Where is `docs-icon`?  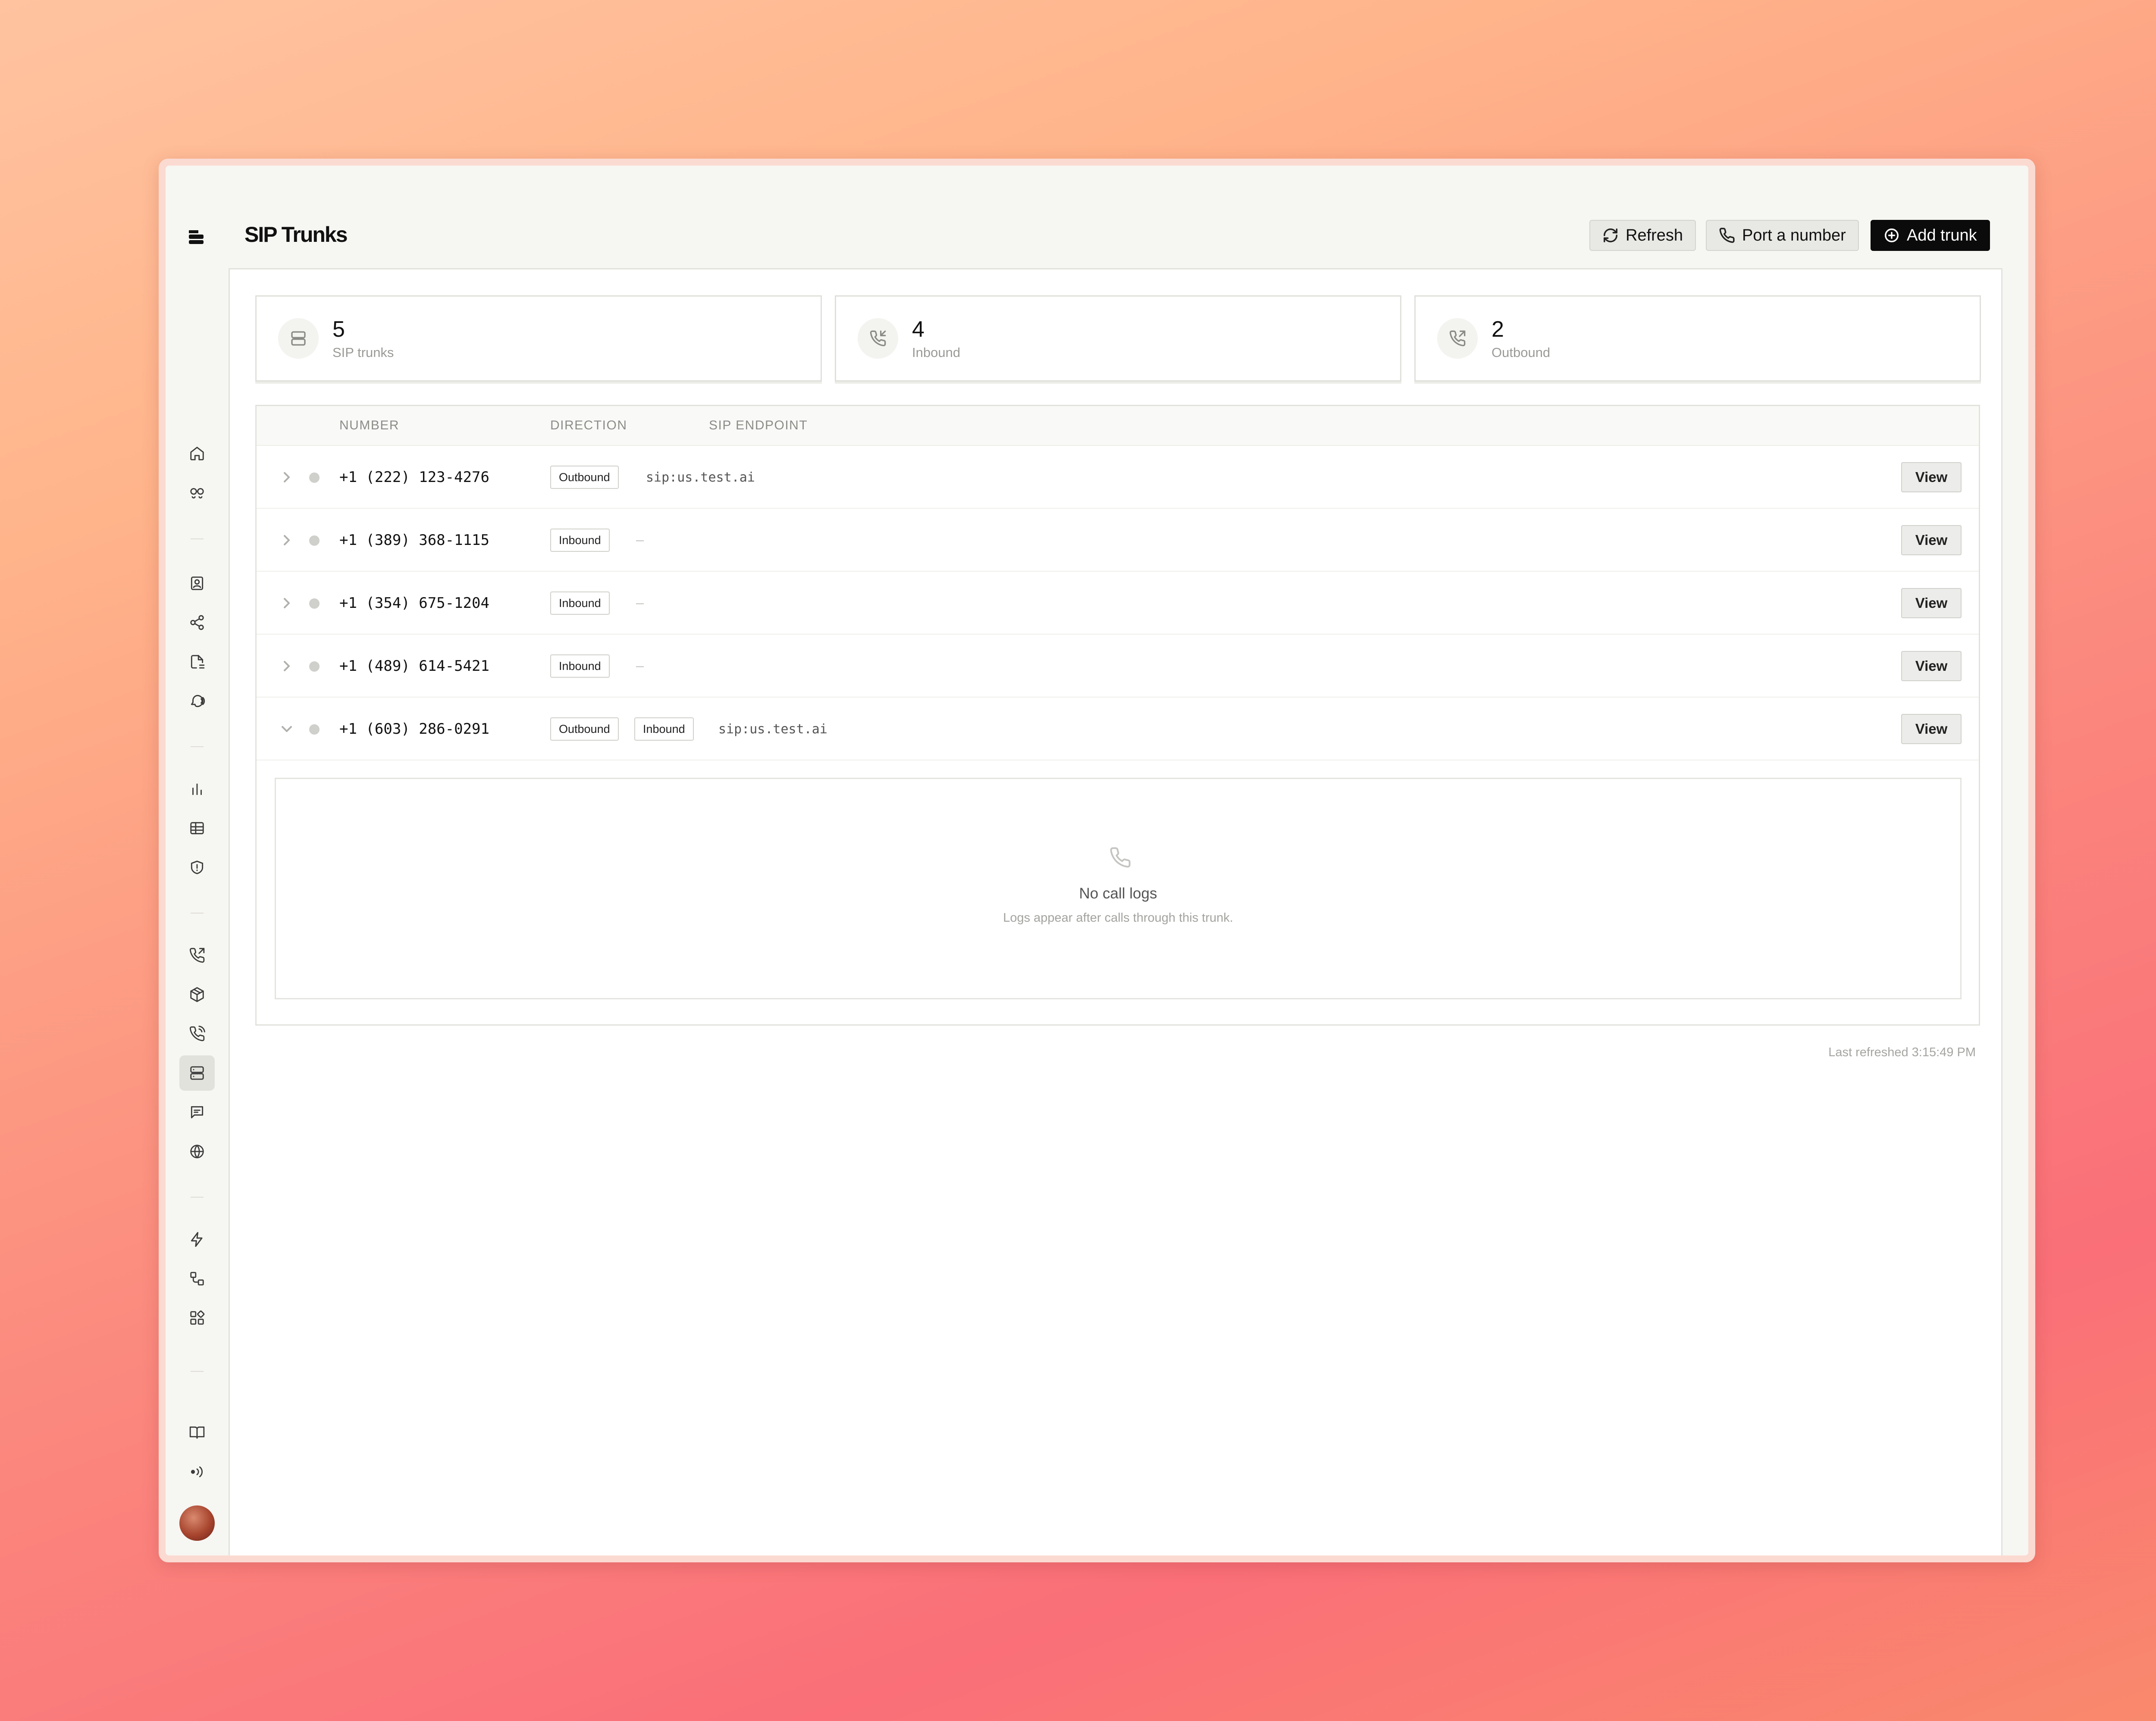
docs-icon is located at coordinates (197, 1432).